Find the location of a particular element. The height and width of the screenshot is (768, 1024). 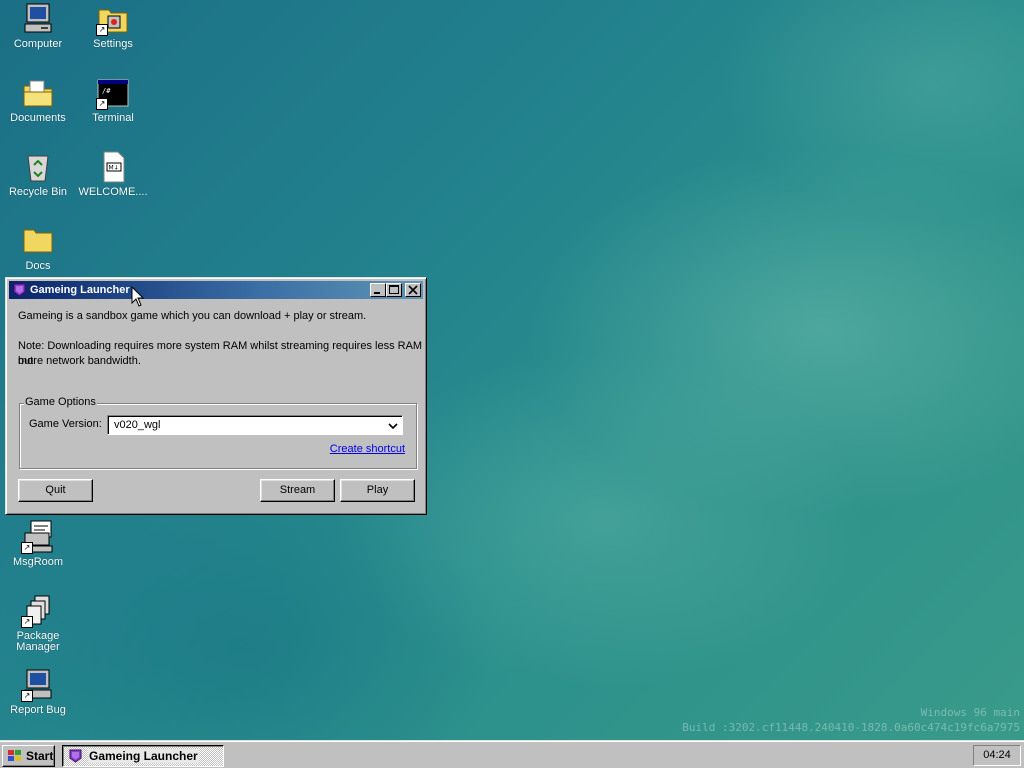

desktop-icon-documents: Documents is located at coordinates (38, 100).